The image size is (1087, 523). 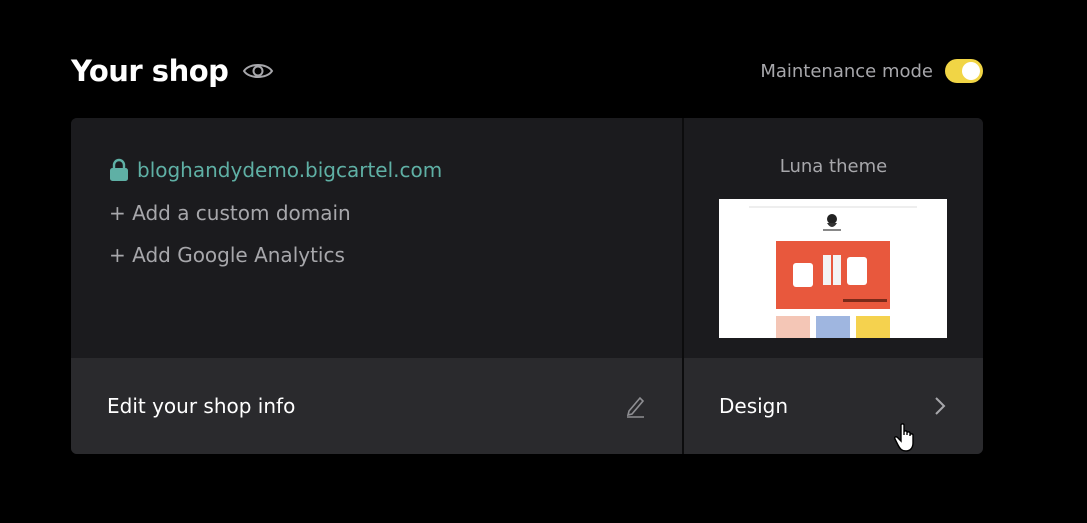 I want to click on design-label: Design, so click(x=754, y=406).